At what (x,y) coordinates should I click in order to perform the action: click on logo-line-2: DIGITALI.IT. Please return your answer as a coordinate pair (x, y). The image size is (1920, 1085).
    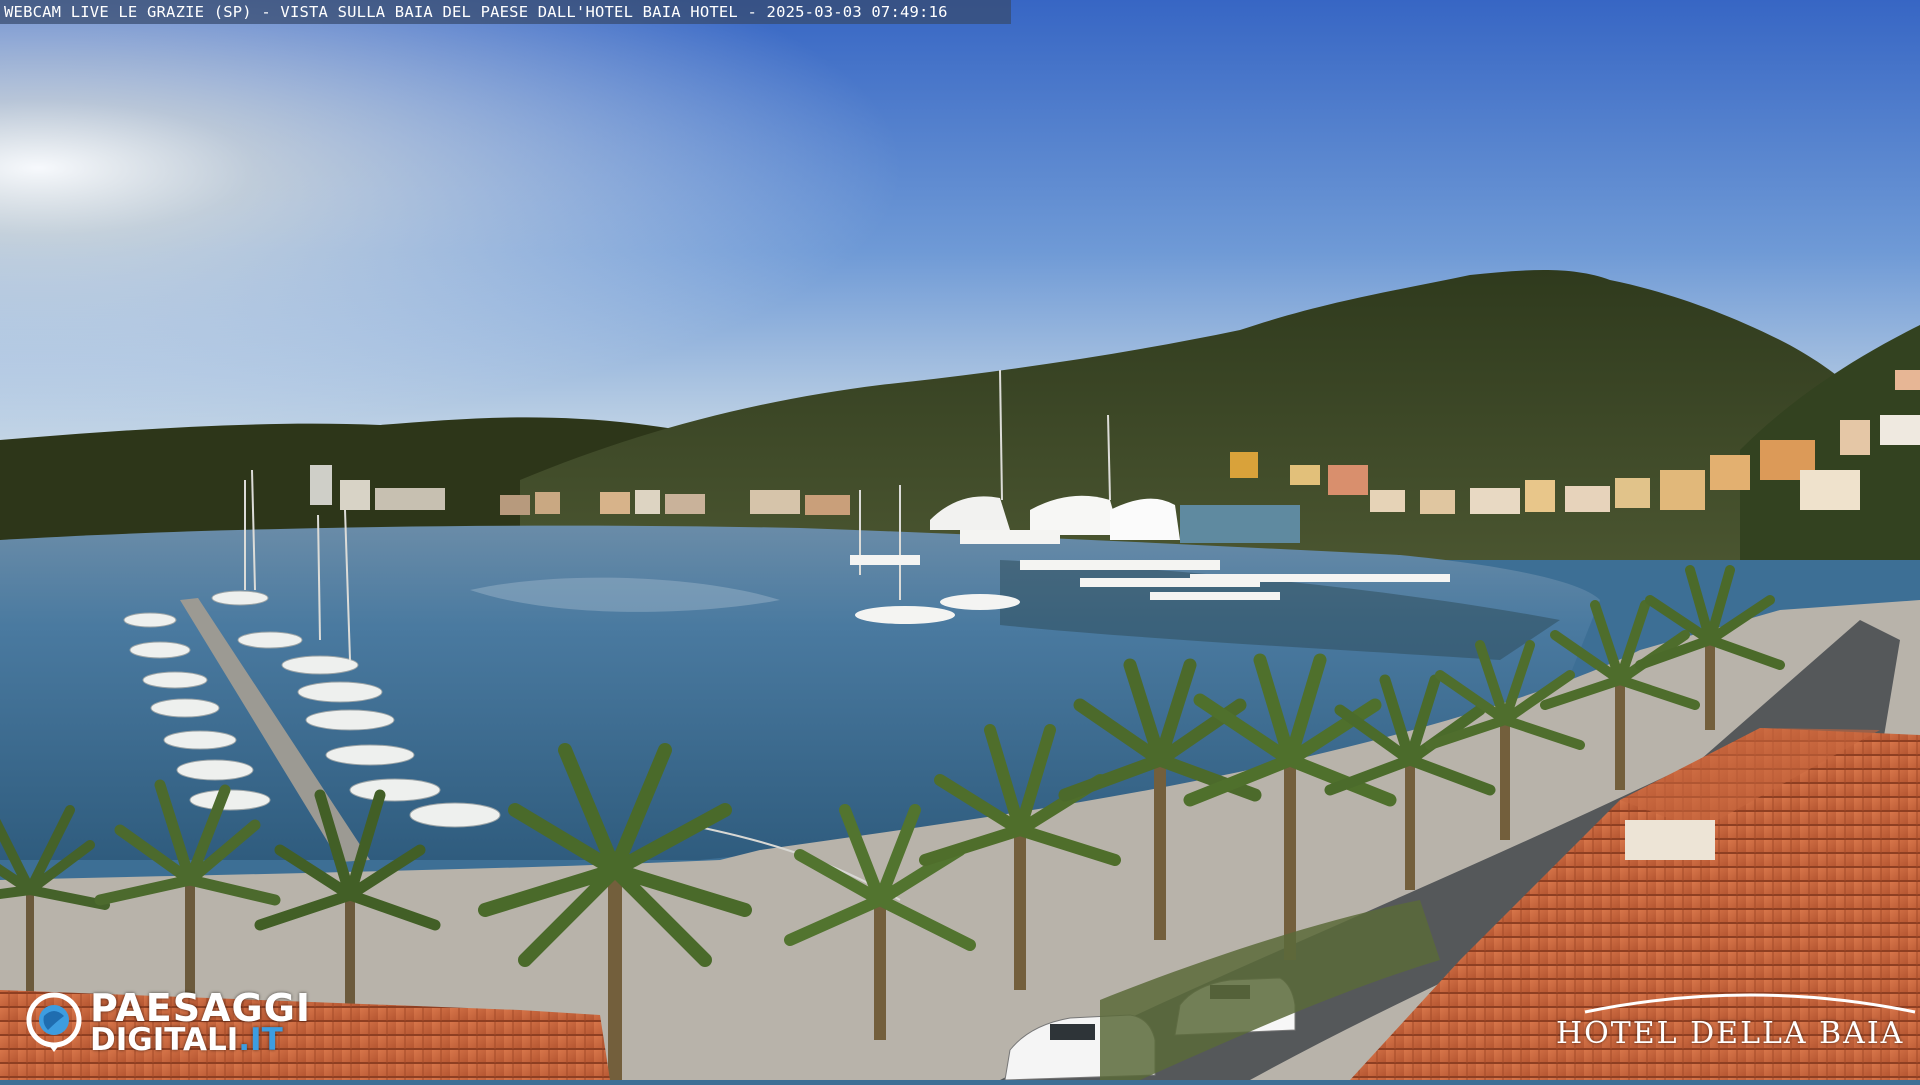
    Looking at the image, I should click on (186, 1040).